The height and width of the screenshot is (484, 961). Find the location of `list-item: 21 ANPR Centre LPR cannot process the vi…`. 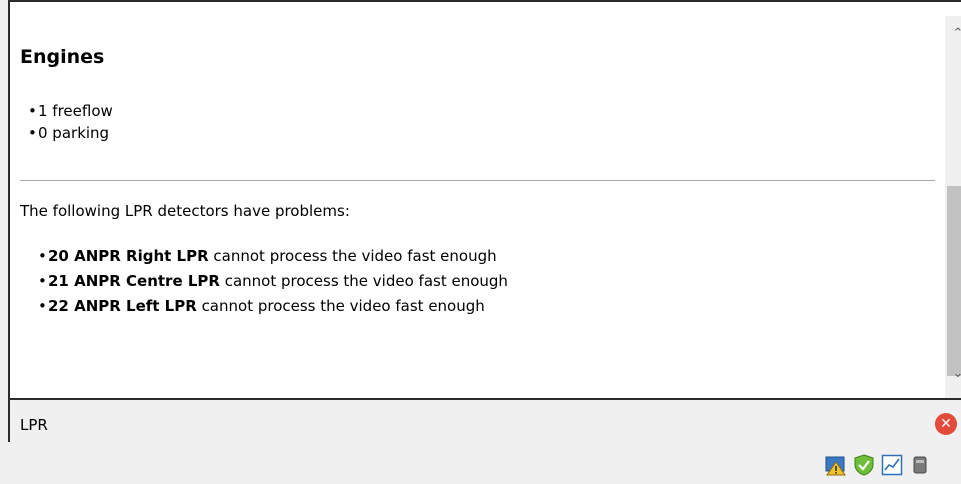

list-item: 21 ANPR Centre LPR cannot process the vi… is located at coordinates (273, 281).